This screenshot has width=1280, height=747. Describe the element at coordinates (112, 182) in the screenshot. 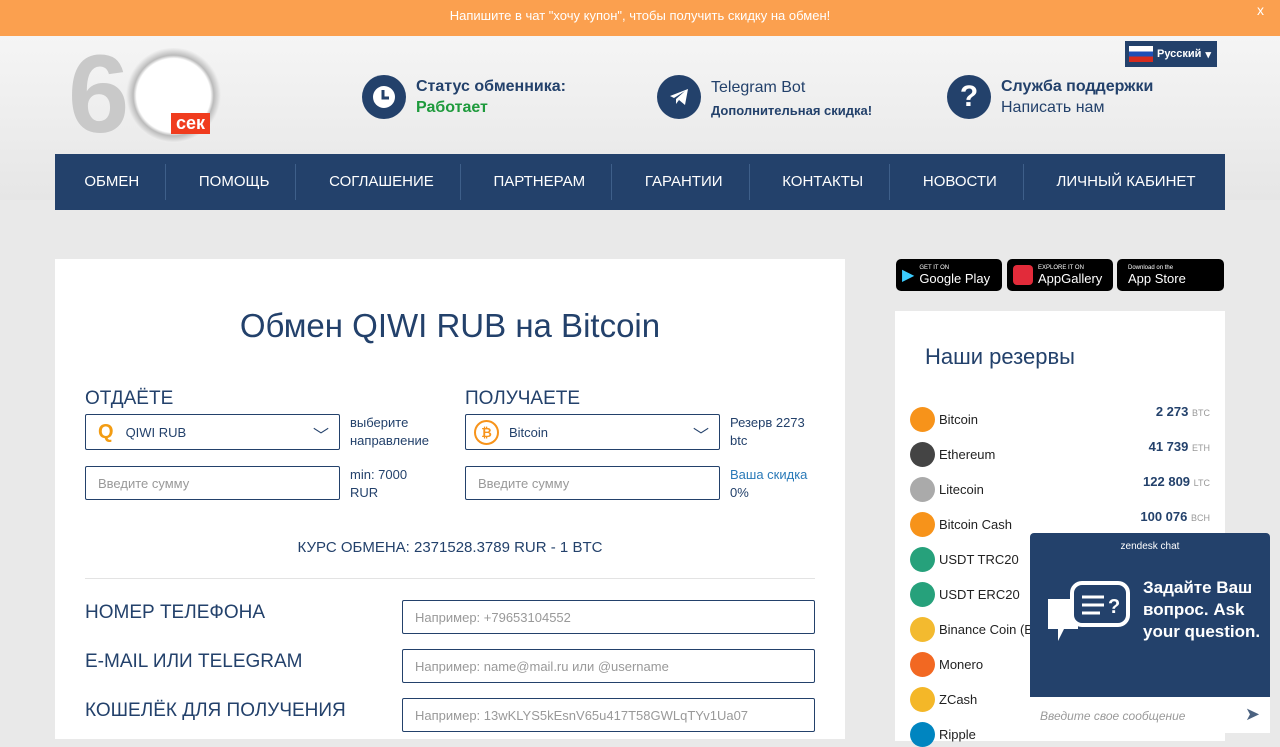

I see `nav-exchange: ОБМЕН` at that location.